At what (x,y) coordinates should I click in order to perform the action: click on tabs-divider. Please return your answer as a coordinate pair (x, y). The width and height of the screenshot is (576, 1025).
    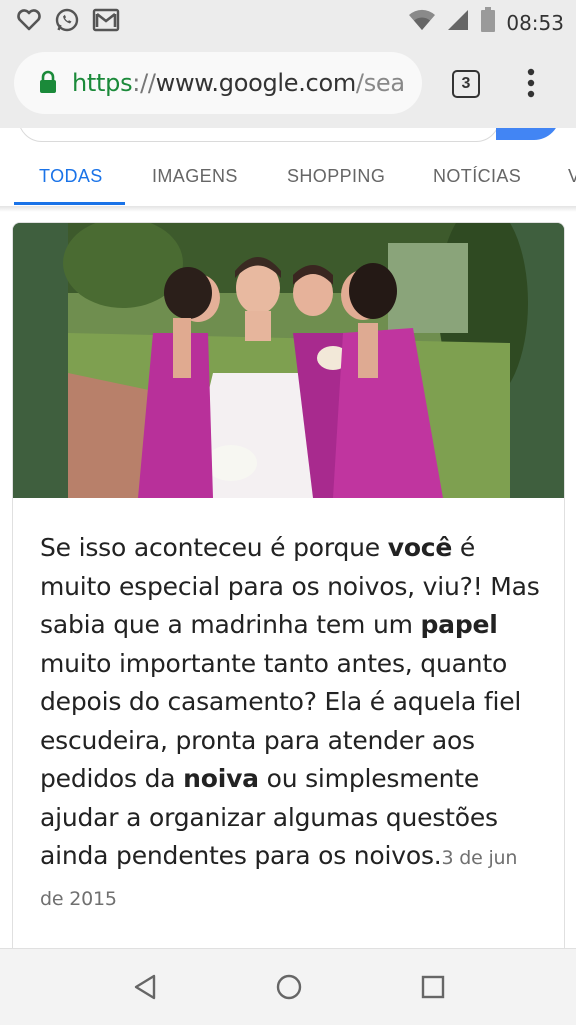
    Looking at the image, I should click on (288, 209).